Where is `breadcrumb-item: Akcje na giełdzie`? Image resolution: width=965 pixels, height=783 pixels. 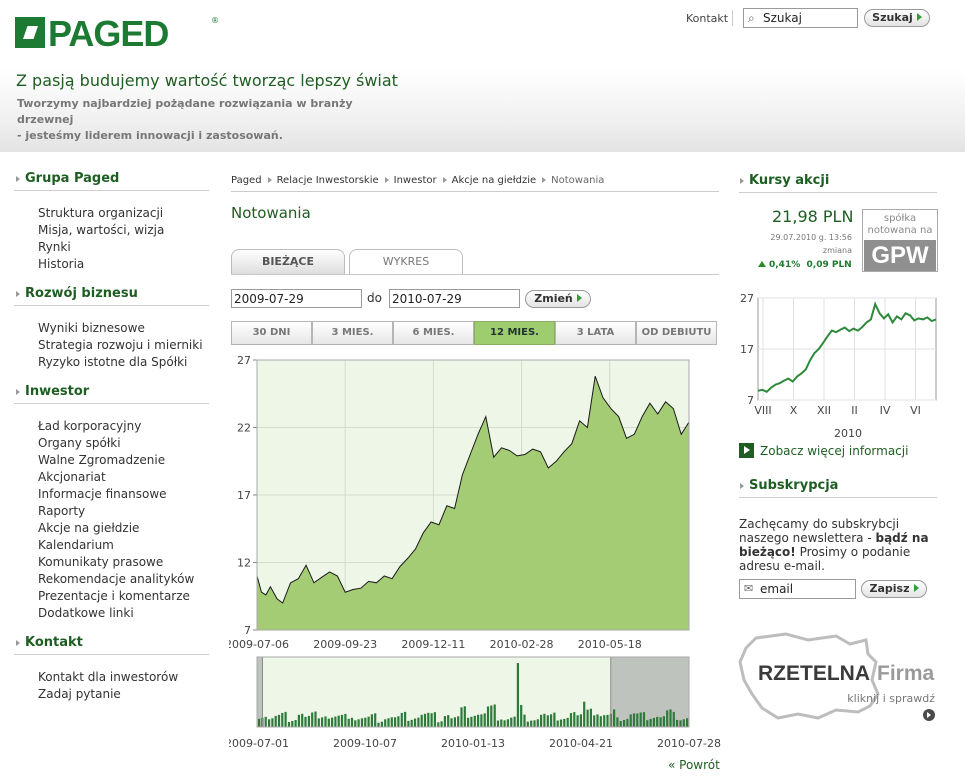 breadcrumb-item: Akcje na giełdzie is located at coordinates (494, 180).